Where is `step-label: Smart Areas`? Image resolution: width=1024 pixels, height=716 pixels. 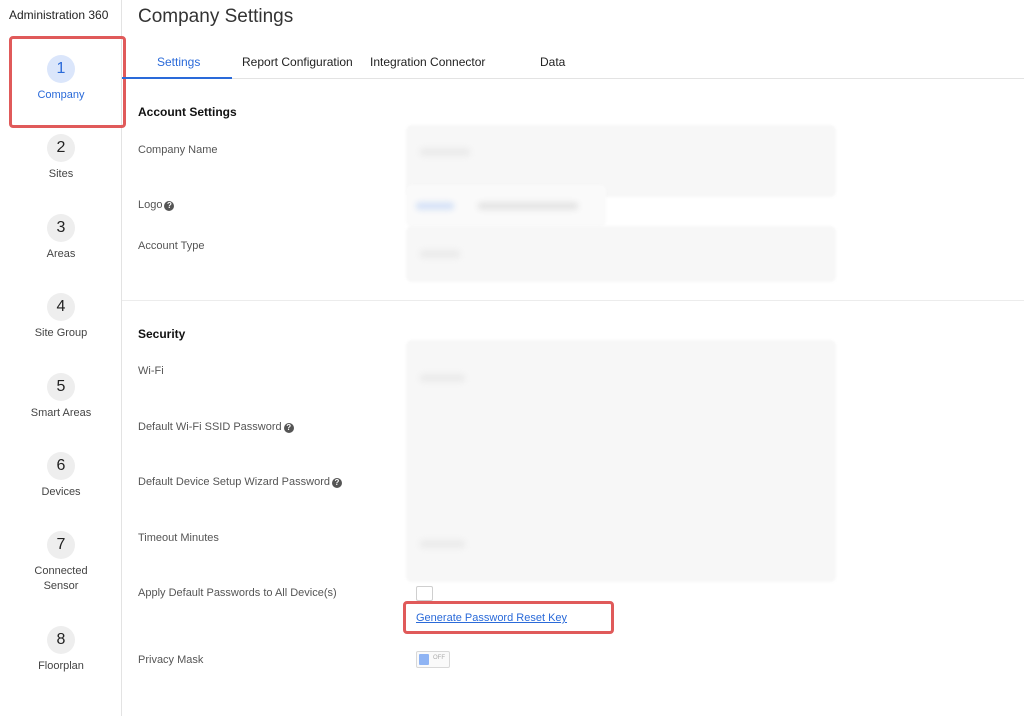
step-label: Smart Areas is located at coordinates (61, 413).